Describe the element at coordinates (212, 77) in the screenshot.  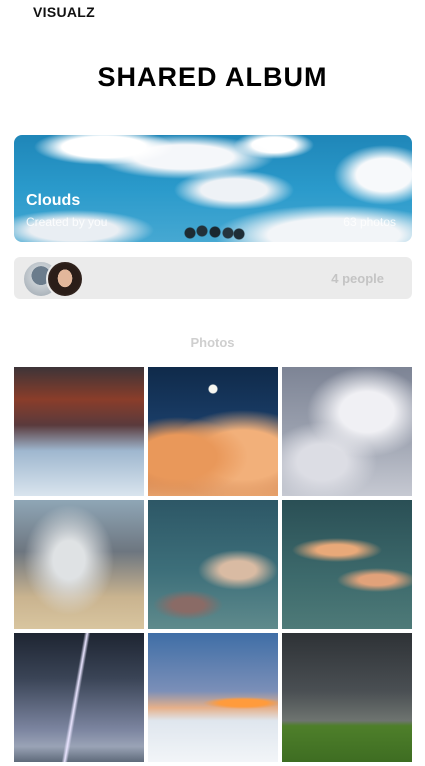
I see `page-title: SHARED ALBUM` at that location.